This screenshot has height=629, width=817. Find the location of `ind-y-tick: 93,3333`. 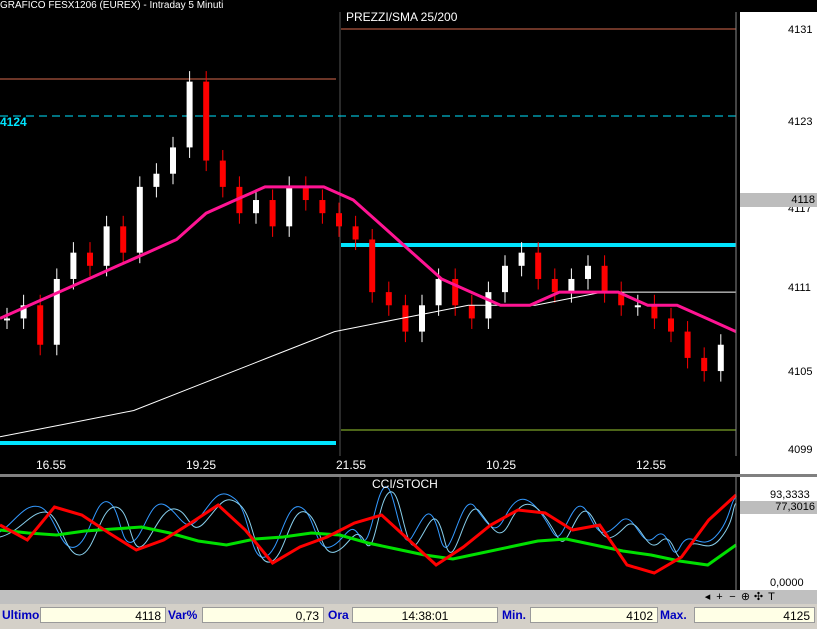

ind-y-tick: 93,3333 is located at coordinates (790, 495).